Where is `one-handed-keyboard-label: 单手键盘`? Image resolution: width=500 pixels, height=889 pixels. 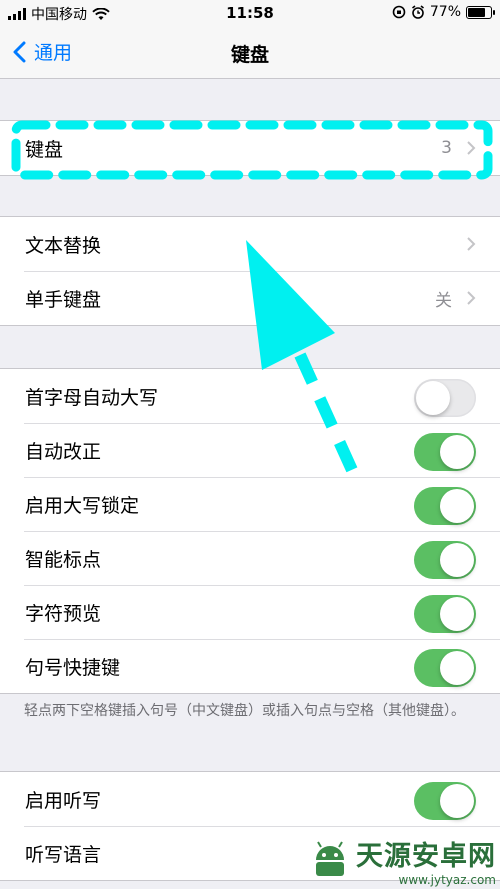 one-handed-keyboard-label: 单手键盘 is located at coordinates (63, 299).